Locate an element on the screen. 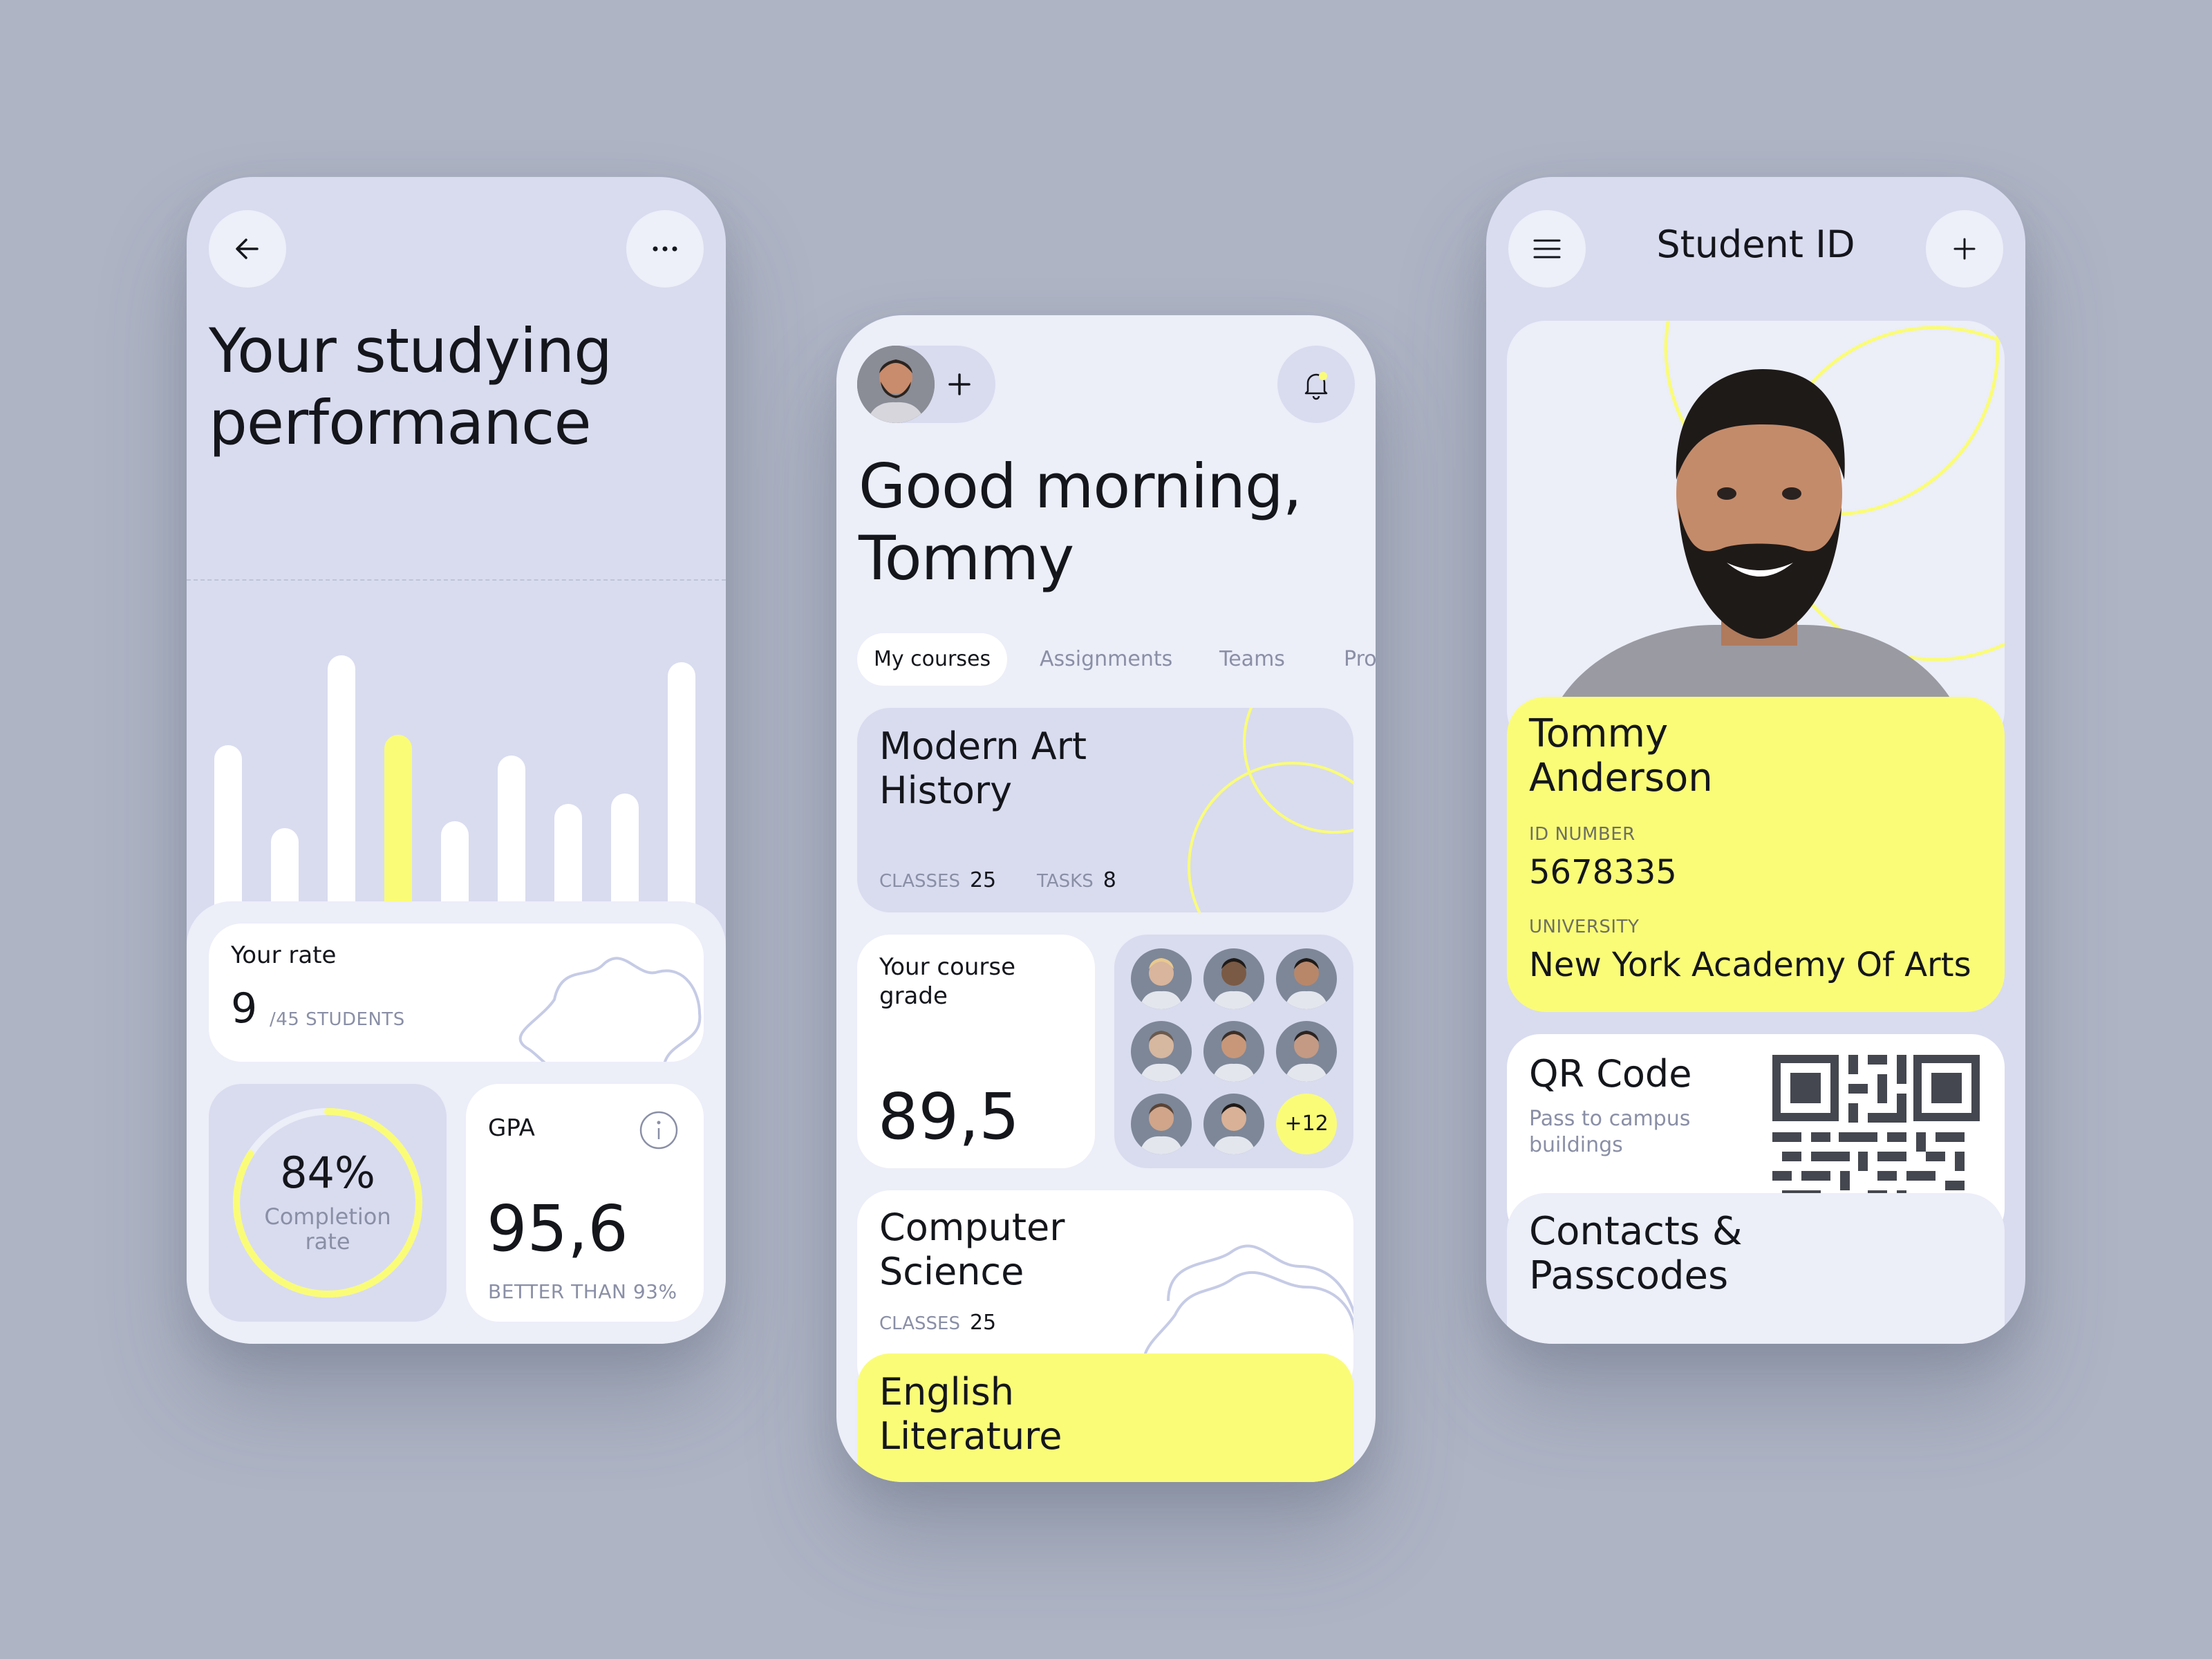  qr-subtitle-line-1: Pass to campus is located at coordinates (1610, 1119).